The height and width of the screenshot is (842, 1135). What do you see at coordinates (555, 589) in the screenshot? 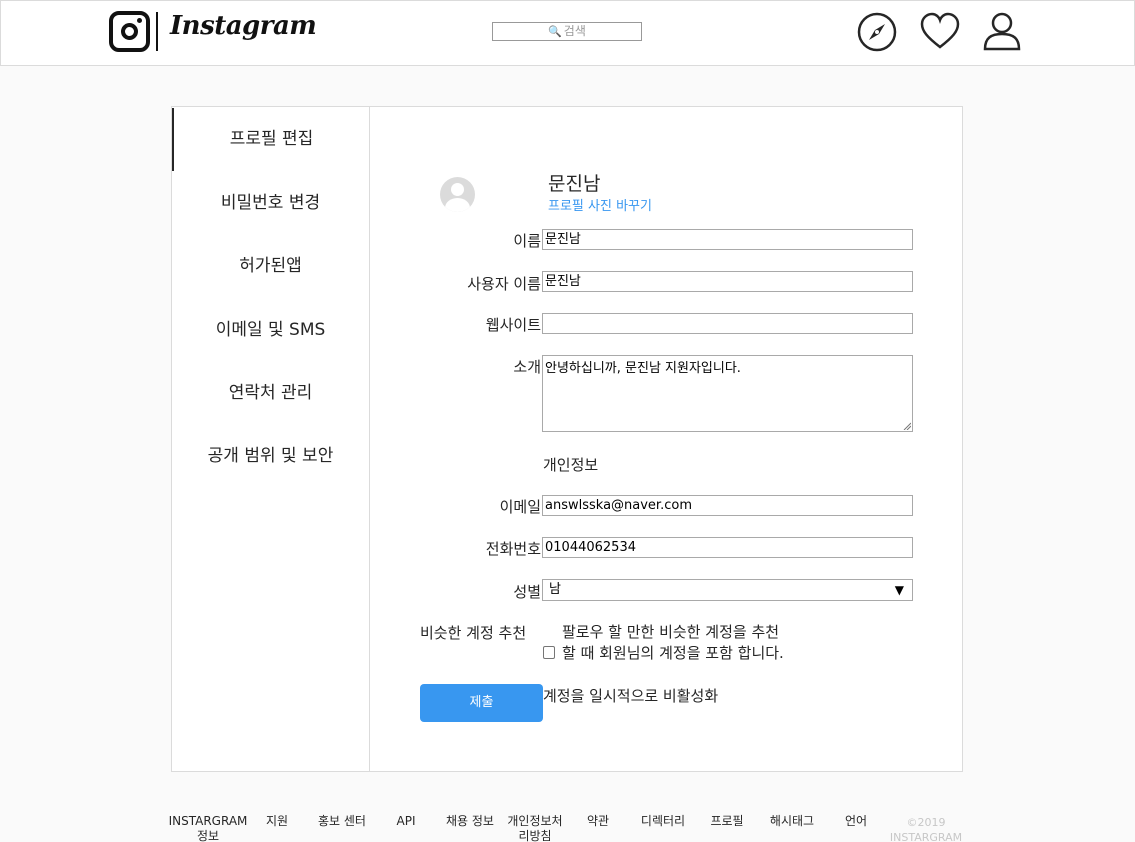
I see `gender-selected-value: 남` at bounding box center [555, 589].